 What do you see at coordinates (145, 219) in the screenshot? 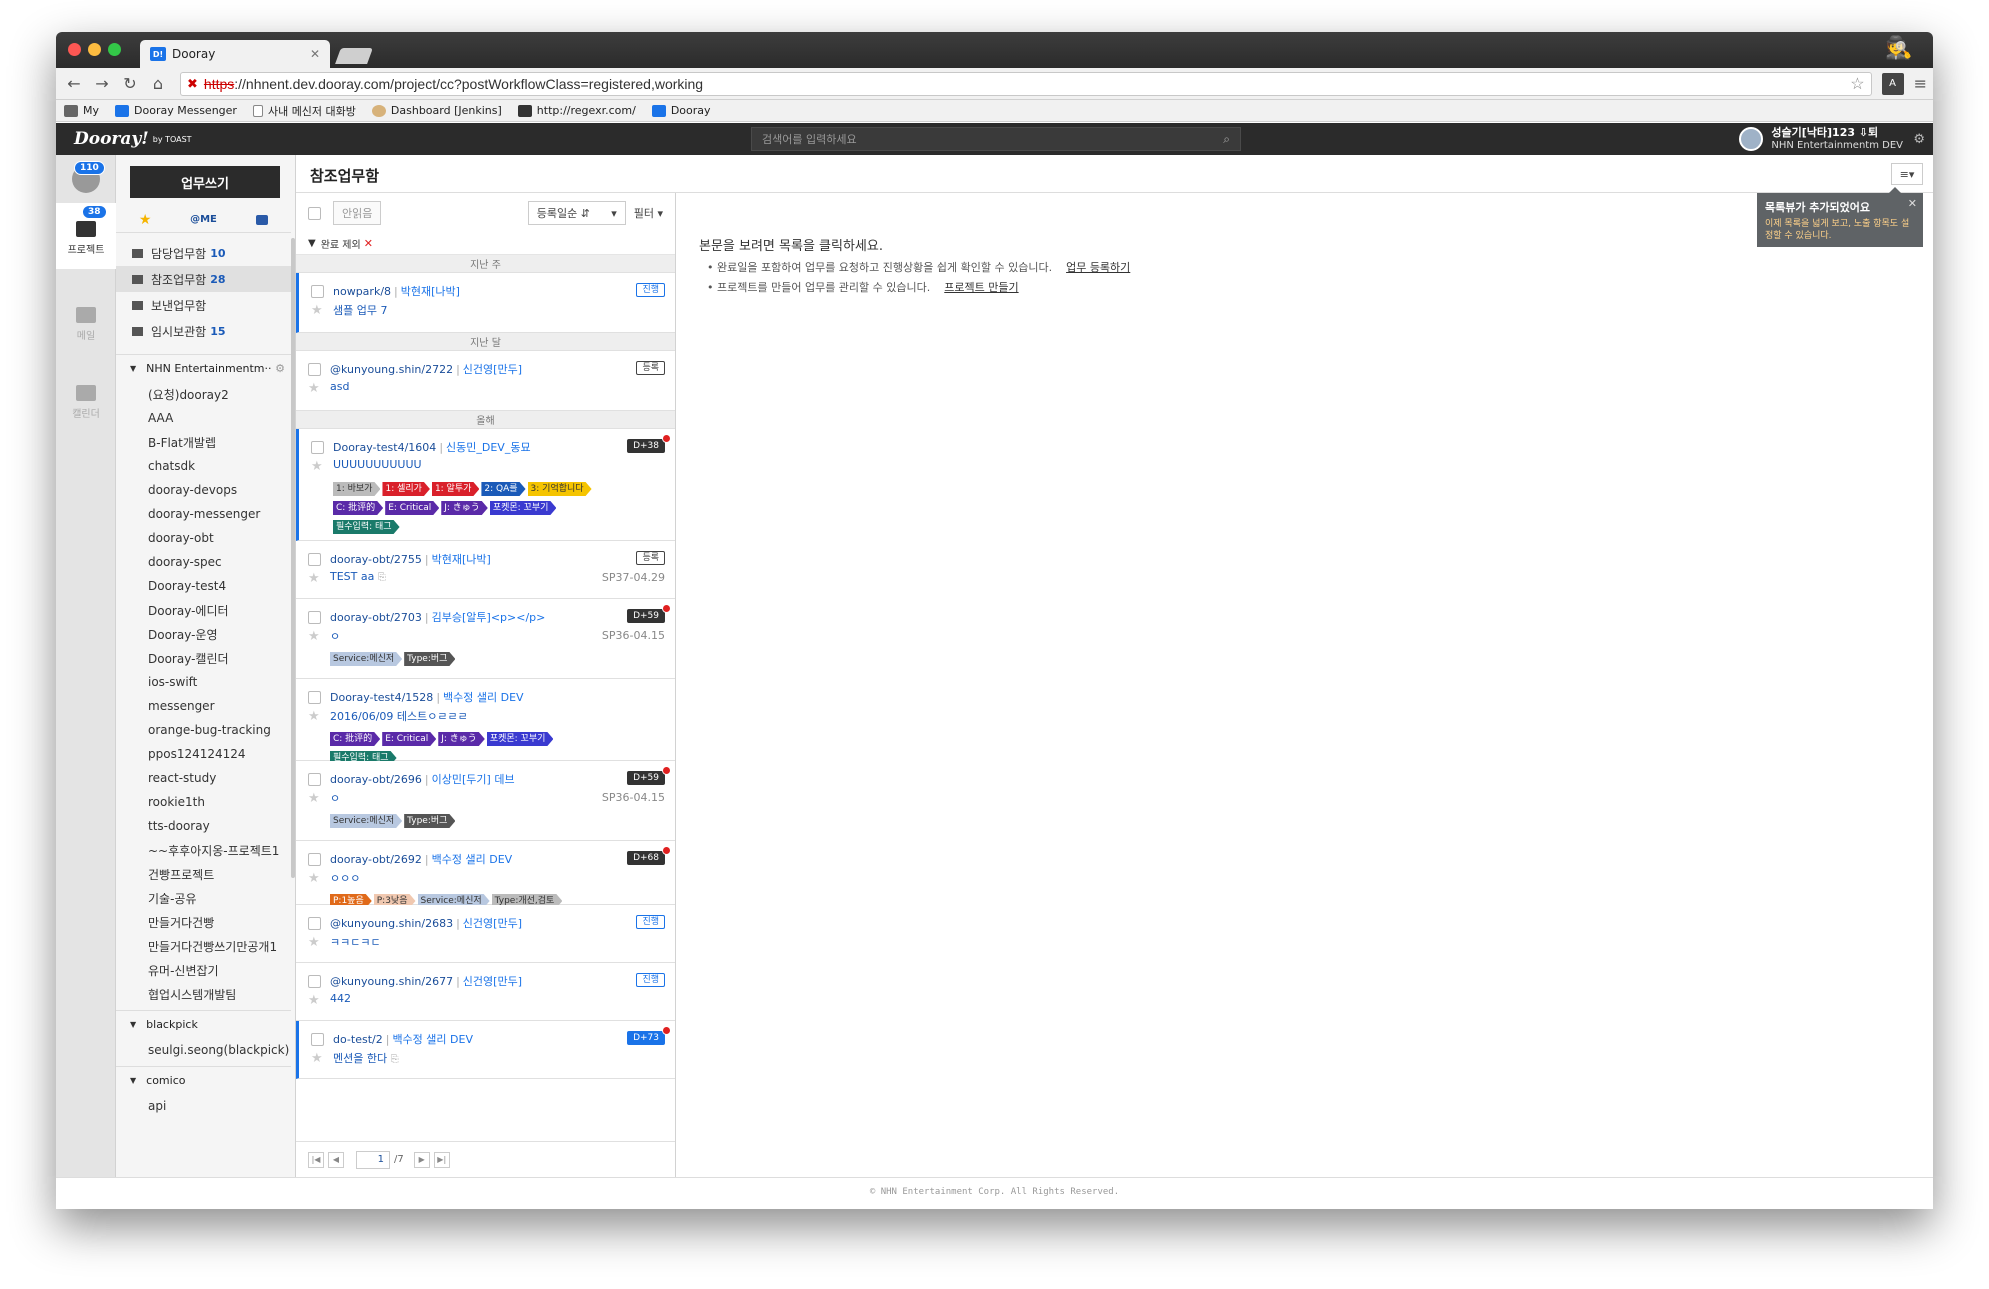
I see `tab-starred: ★` at bounding box center [145, 219].